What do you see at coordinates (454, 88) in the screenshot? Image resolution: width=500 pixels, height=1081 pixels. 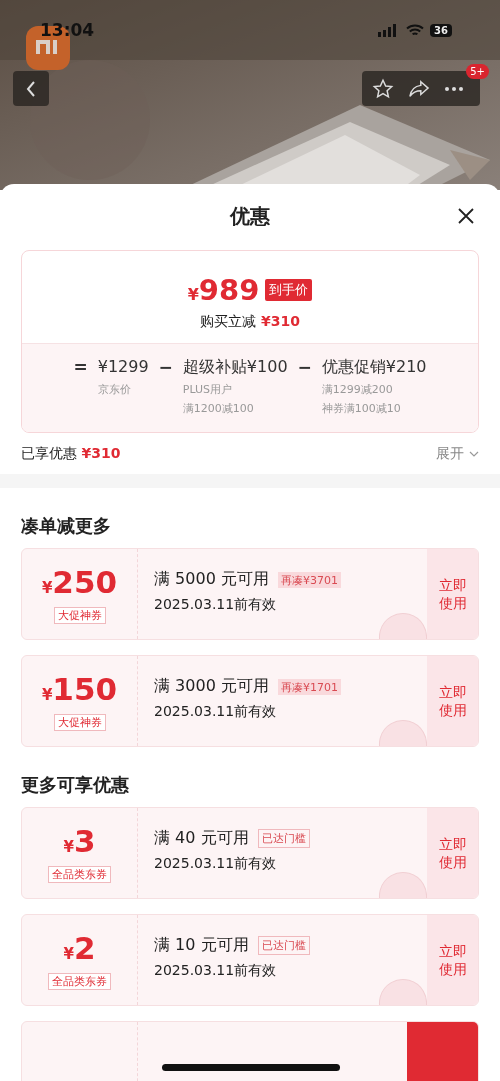 I see `more-icon` at bounding box center [454, 88].